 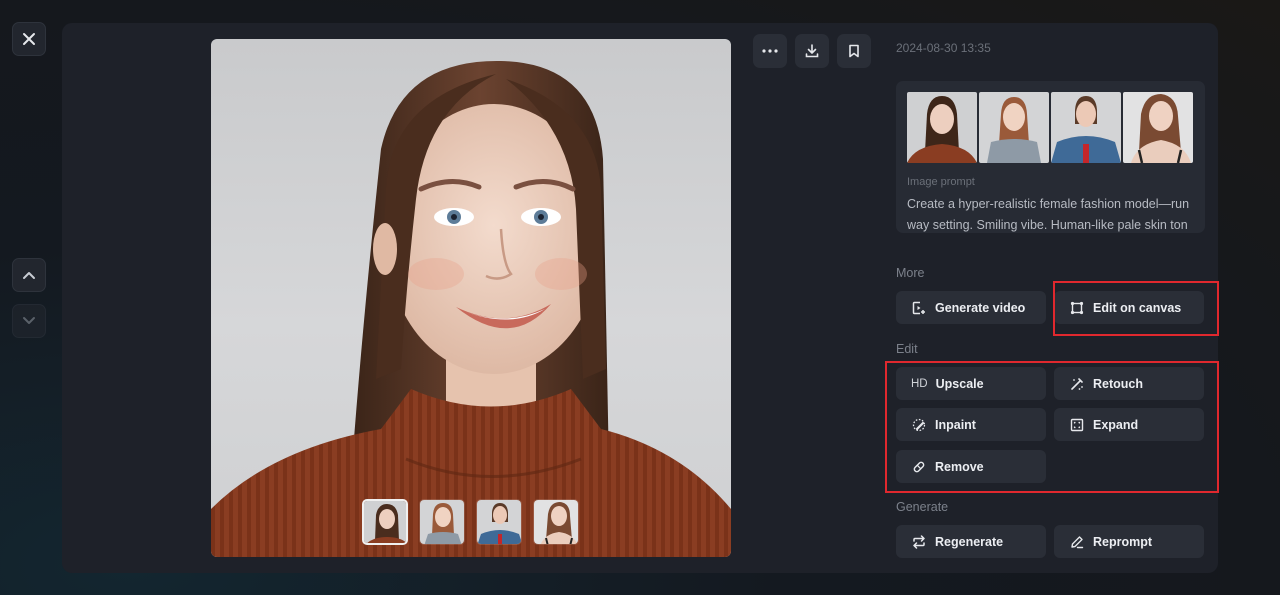 I want to click on next-image-button, so click(x=29, y=321).